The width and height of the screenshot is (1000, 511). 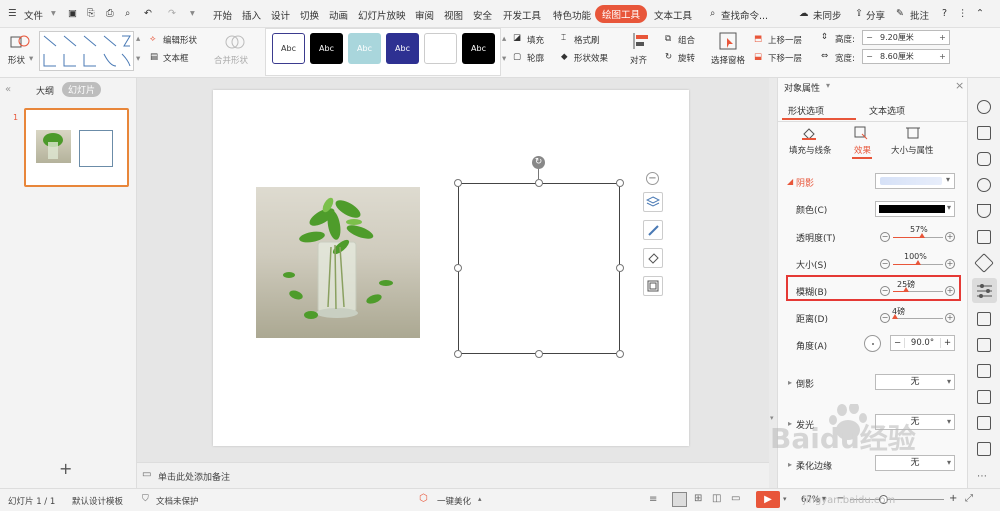 What do you see at coordinates (453, 15) in the screenshot?
I see `menu-view: 视图` at bounding box center [453, 15].